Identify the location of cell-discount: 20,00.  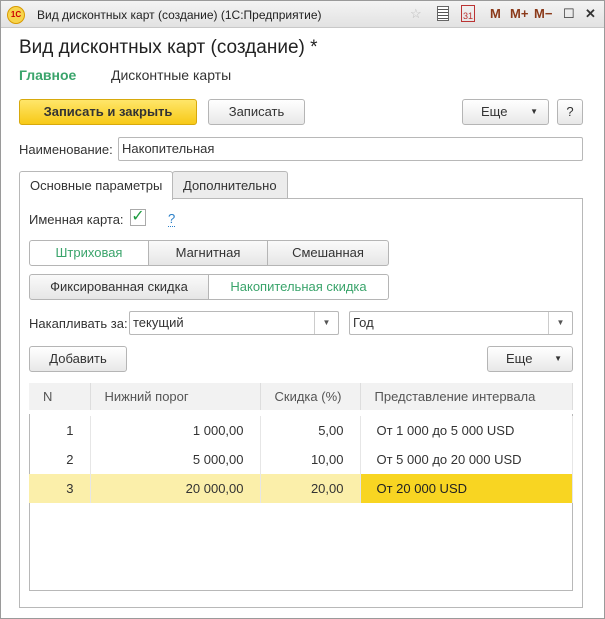
(310, 488).